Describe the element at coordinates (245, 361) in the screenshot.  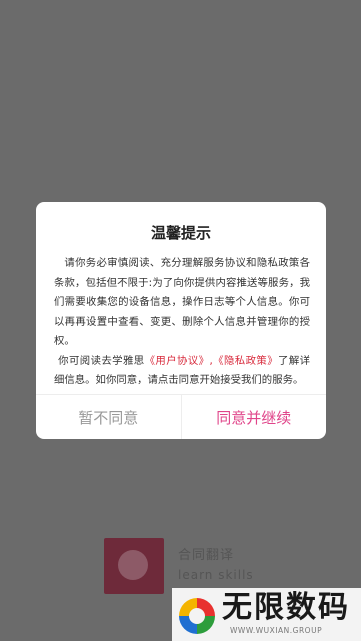
I see `privacy-policy-link: 《隐私政策》` at that location.